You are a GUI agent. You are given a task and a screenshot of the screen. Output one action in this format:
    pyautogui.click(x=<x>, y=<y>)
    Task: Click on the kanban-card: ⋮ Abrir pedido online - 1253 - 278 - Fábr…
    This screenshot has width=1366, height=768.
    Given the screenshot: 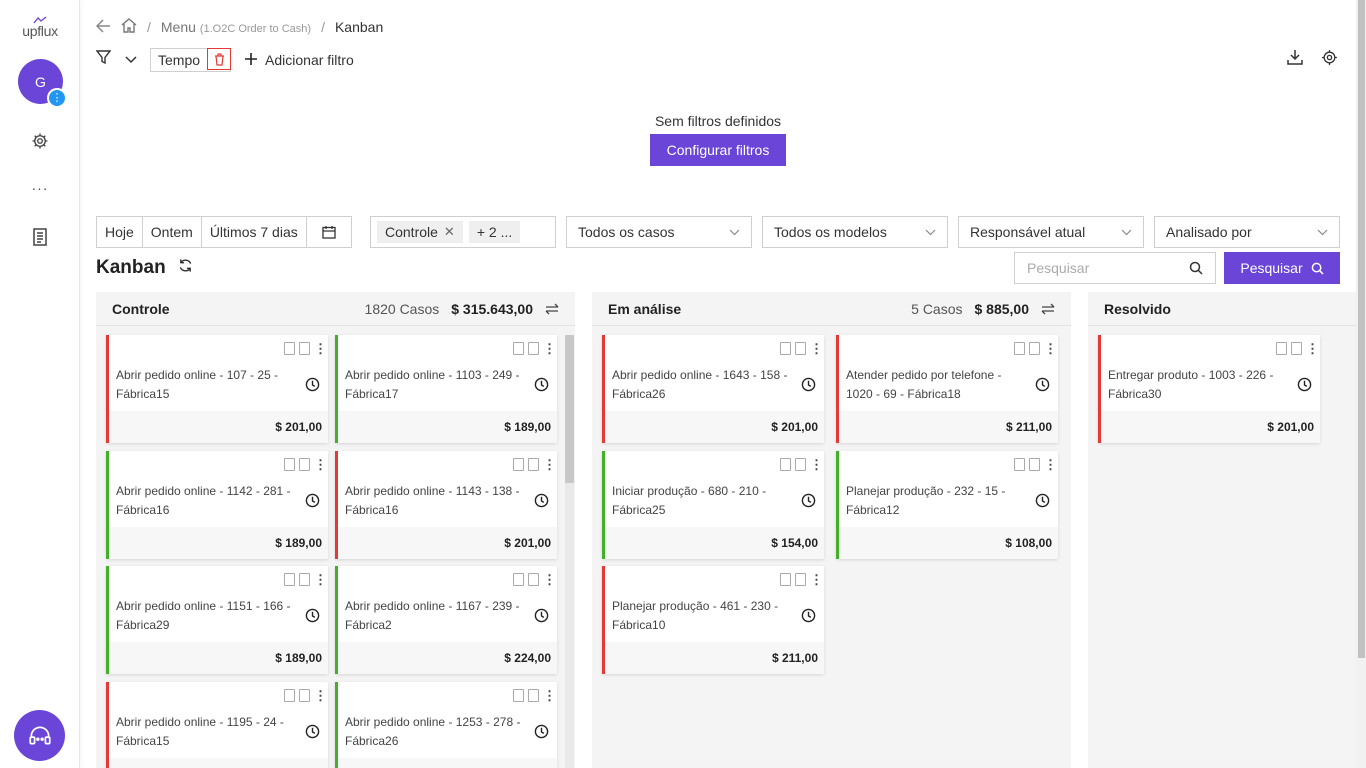 What is the action you would take?
    pyautogui.click(x=446, y=724)
    